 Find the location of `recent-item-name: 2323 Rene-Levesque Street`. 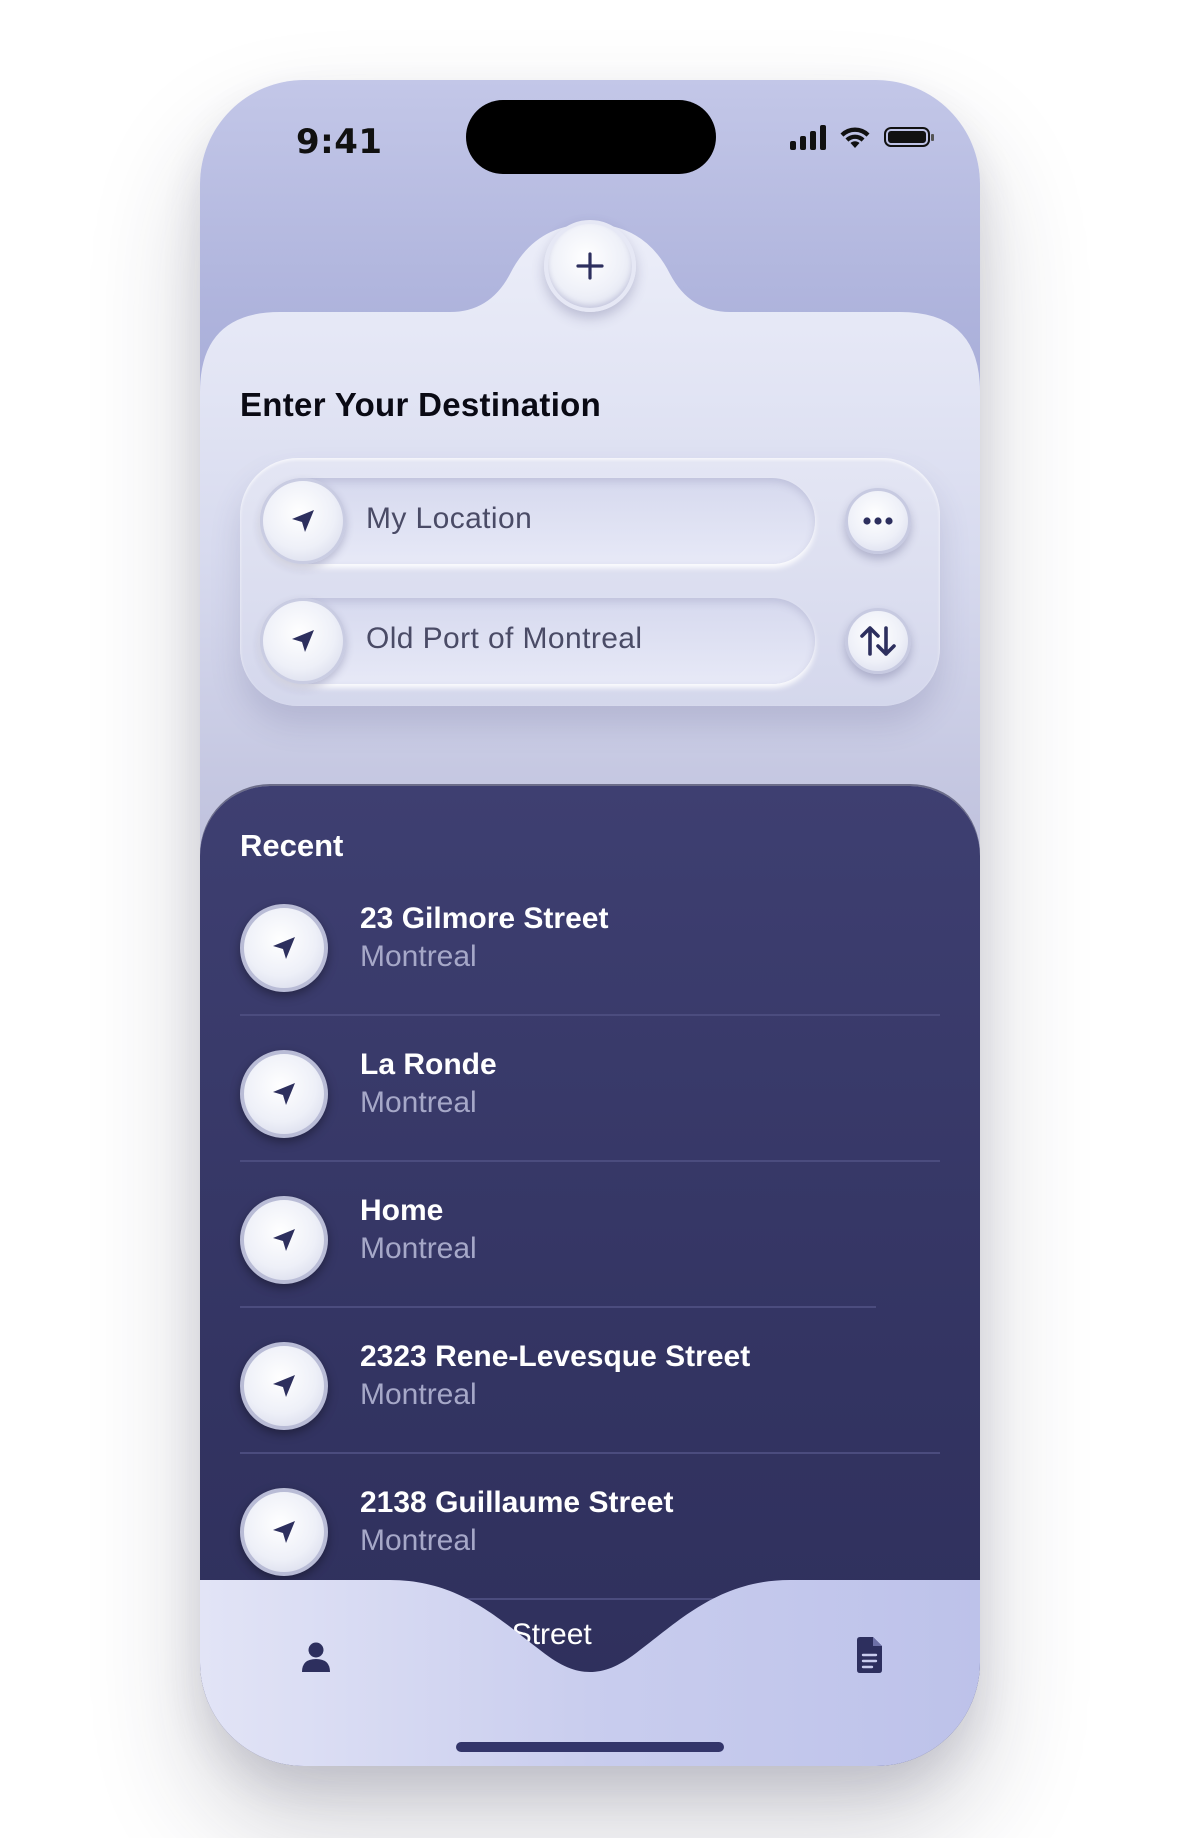

recent-item-name: 2323 Rene-Levesque Street is located at coordinates (555, 1356).